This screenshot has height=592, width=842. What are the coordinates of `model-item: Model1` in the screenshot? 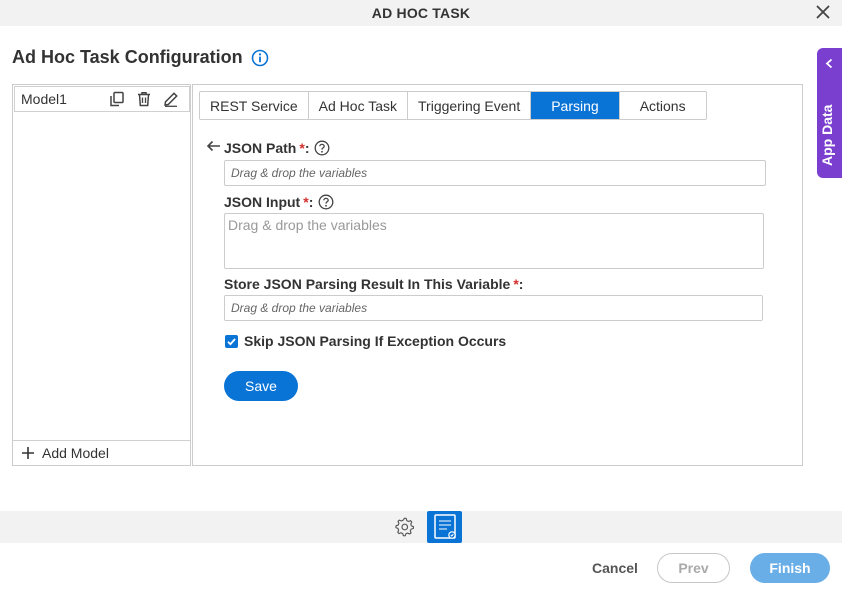 It's located at (102, 99).